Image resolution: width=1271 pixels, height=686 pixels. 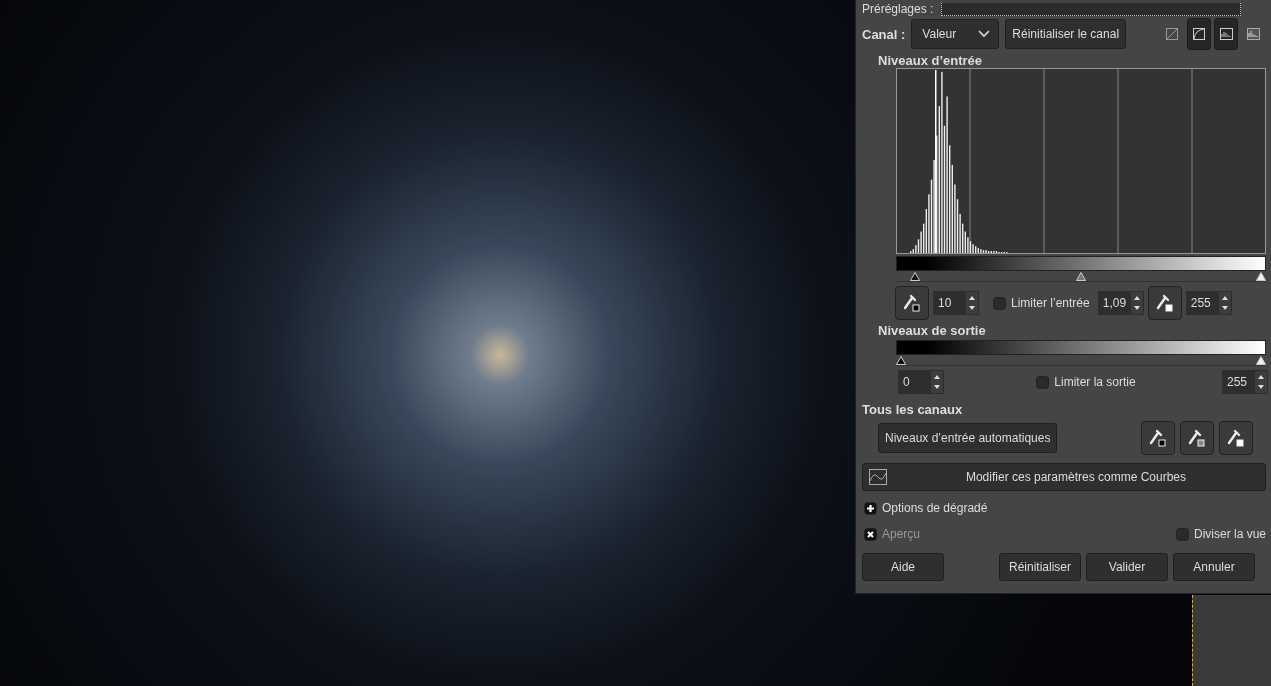 I want to click on split-view-checkbox: Diviser la vue, so click(x=1220, y=534).